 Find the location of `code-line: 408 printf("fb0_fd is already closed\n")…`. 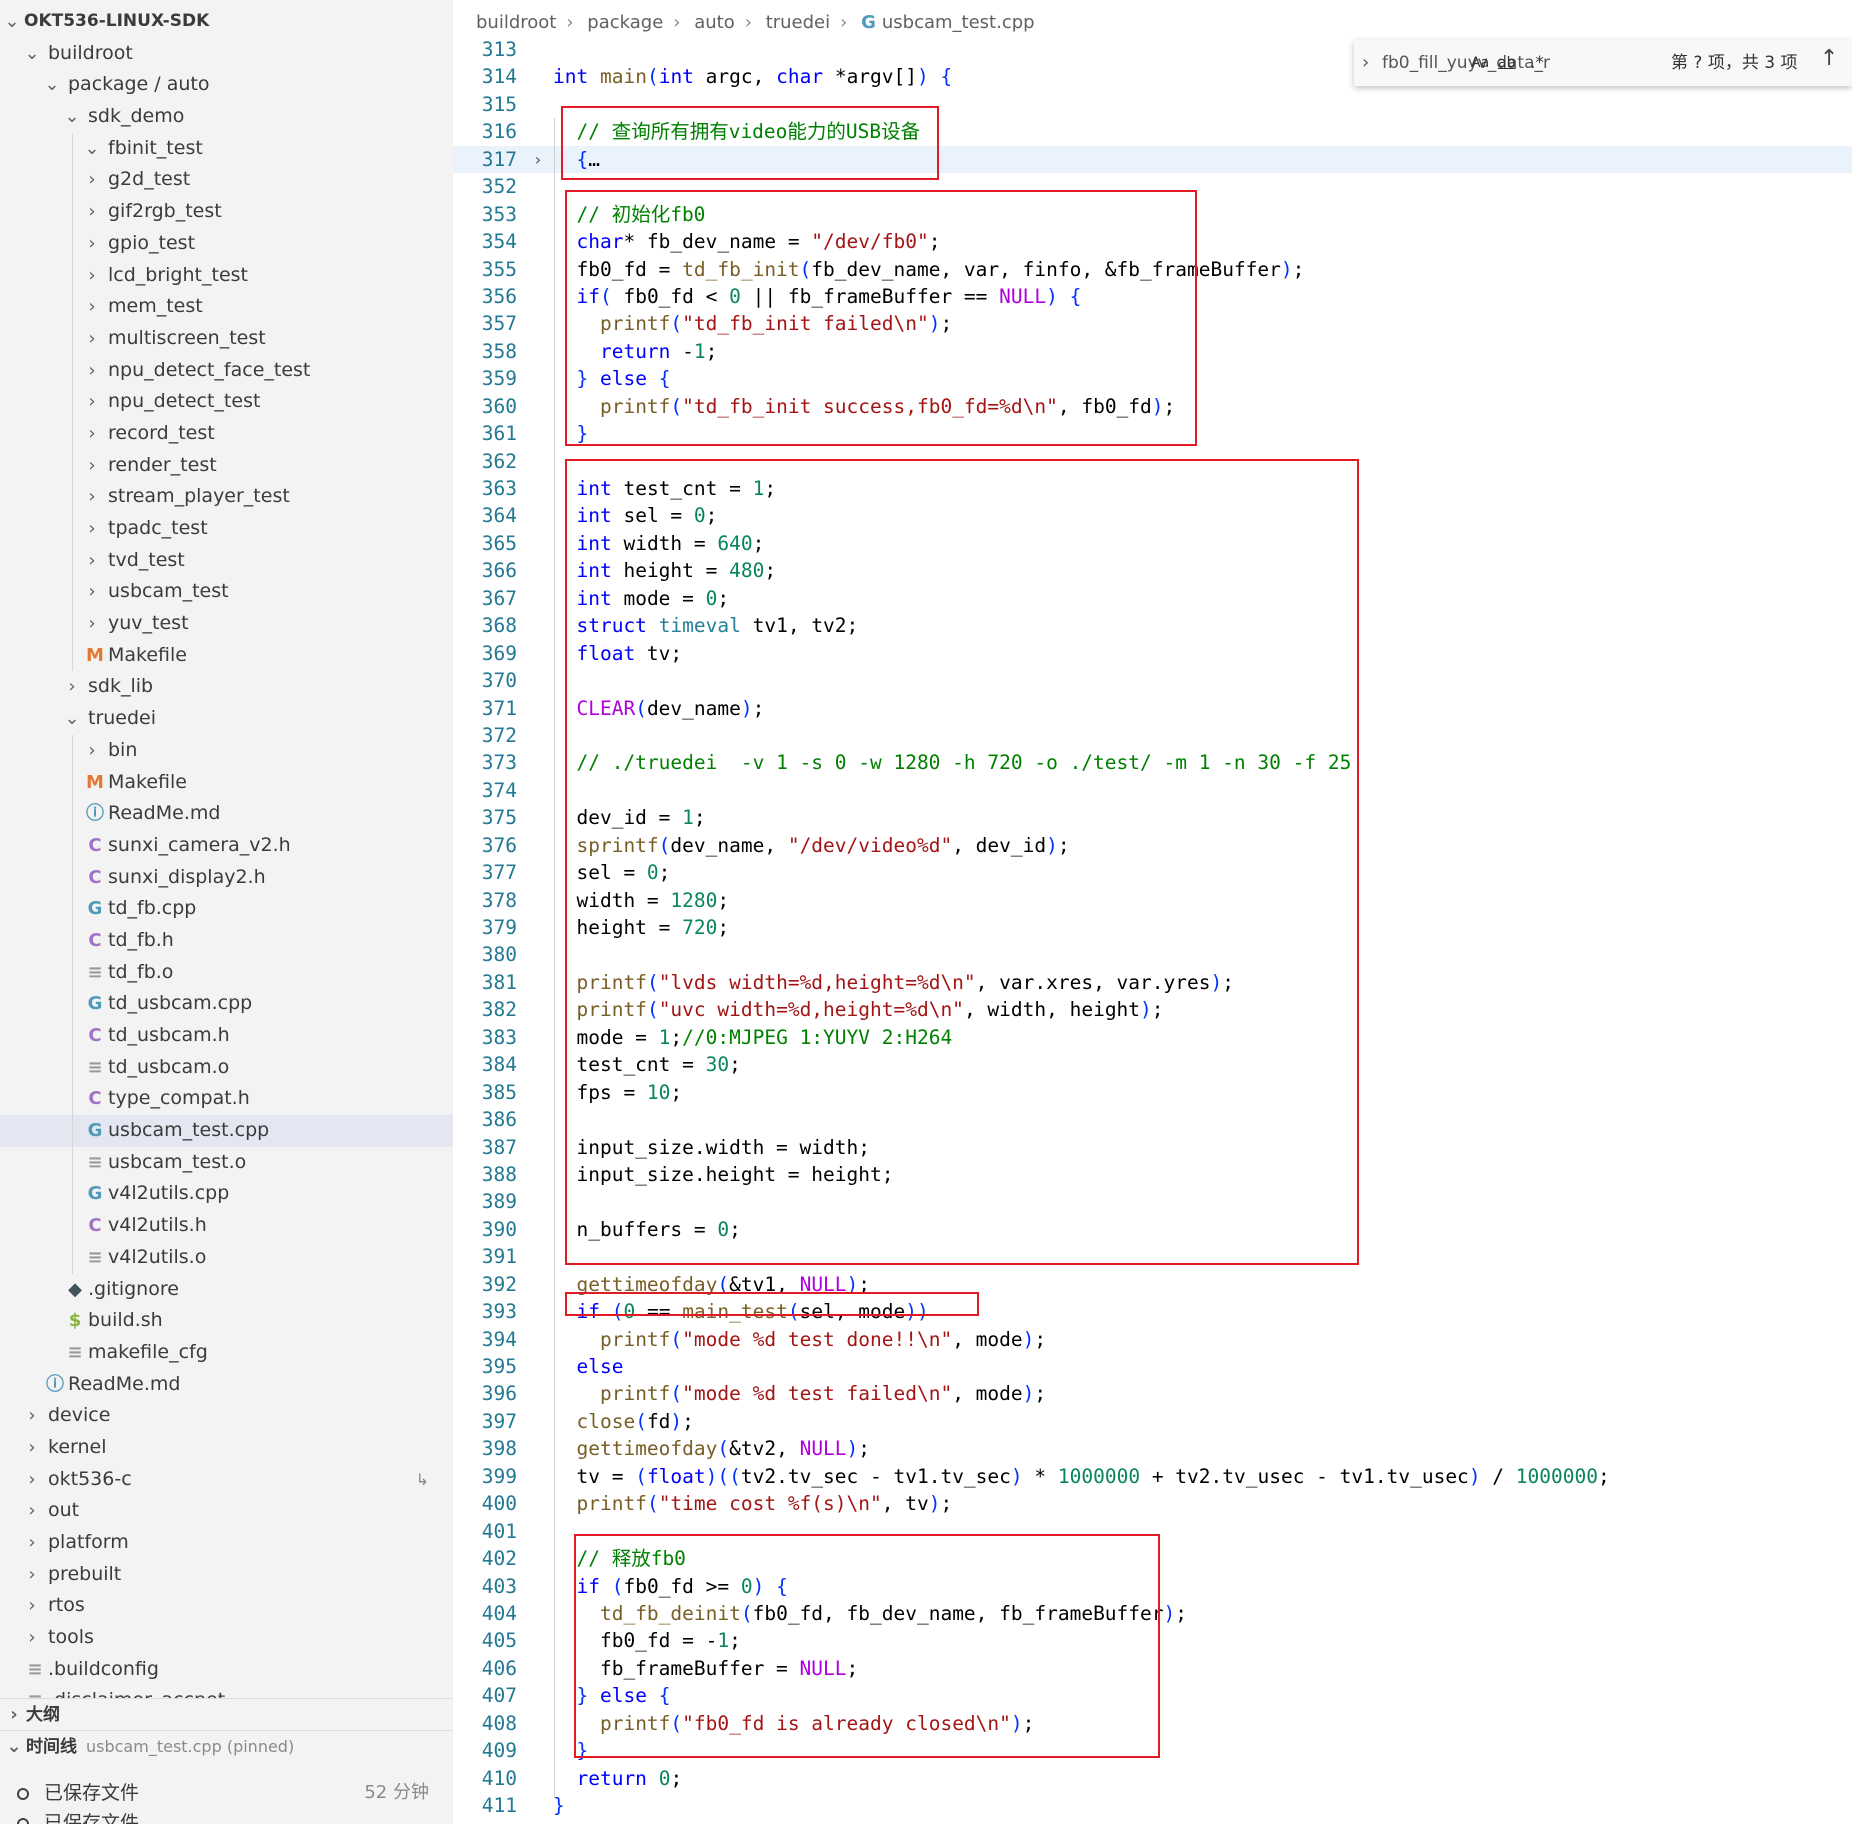

code-line: 408 printf("fb0_fd is already closed\n")… is located at coordinates (1152, 1723).